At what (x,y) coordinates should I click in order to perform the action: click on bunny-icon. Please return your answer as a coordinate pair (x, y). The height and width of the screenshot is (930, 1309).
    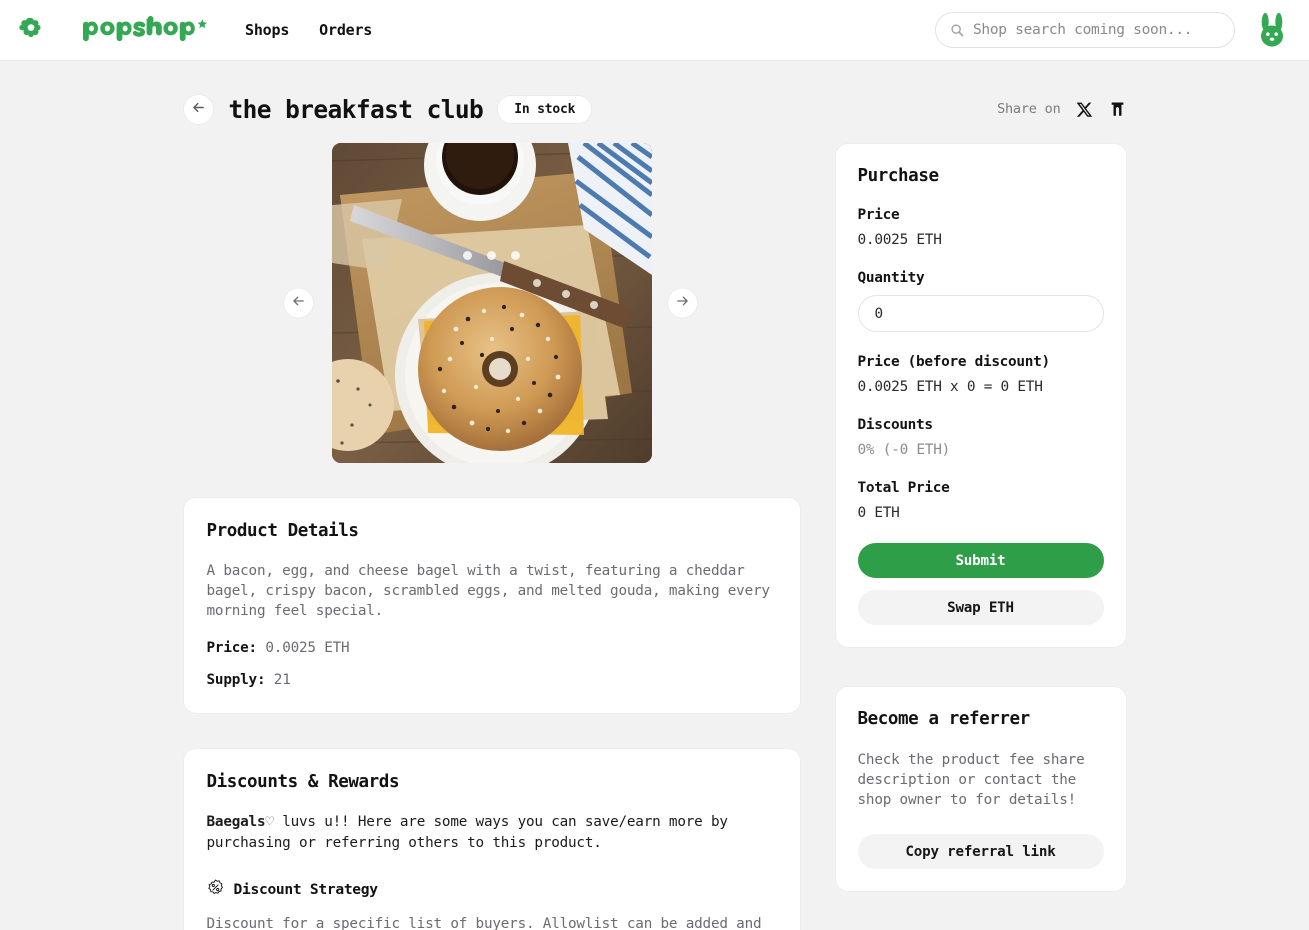
    Looking at the image, I should click on (1272, 32).